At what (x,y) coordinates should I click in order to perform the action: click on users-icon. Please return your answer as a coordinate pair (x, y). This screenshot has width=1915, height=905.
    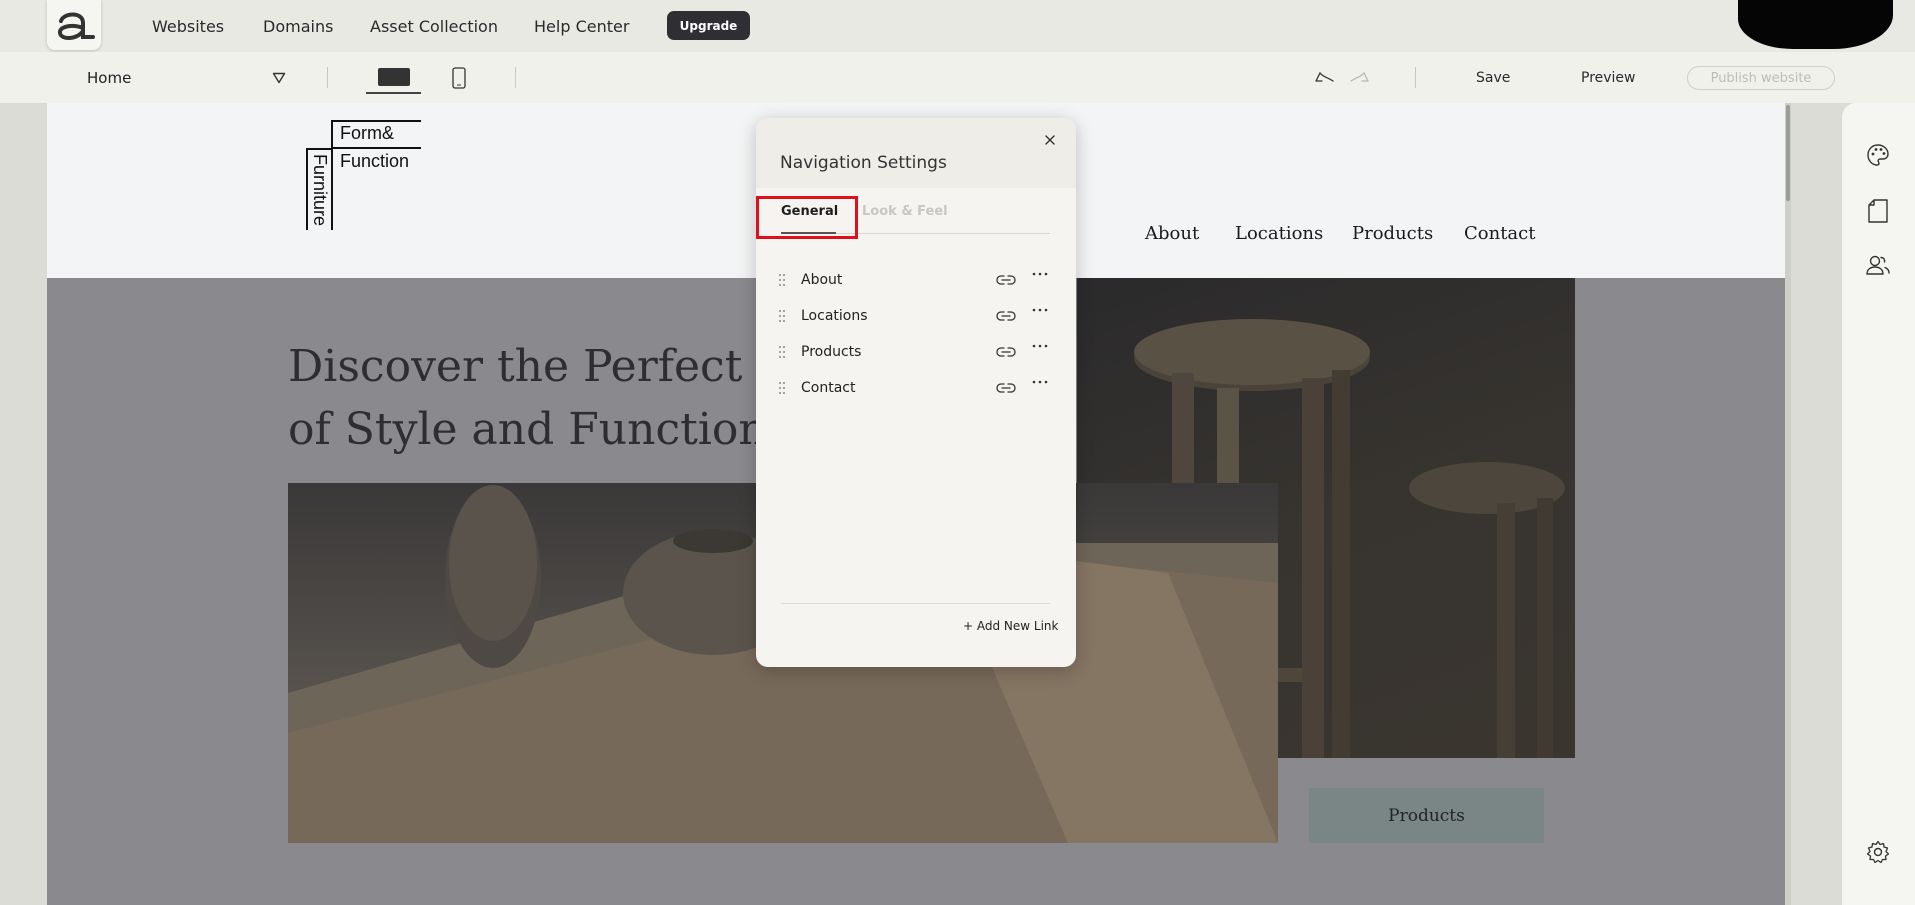
    Looking at the image, I should click on (1878, 265).